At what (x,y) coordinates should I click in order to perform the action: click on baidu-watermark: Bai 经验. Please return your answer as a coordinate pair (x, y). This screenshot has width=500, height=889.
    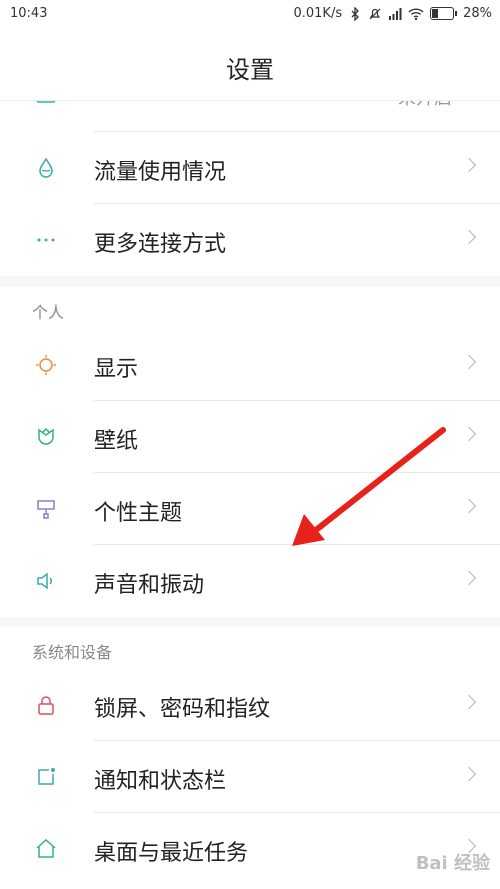
    Looking at the image, I should click on (452, 863).